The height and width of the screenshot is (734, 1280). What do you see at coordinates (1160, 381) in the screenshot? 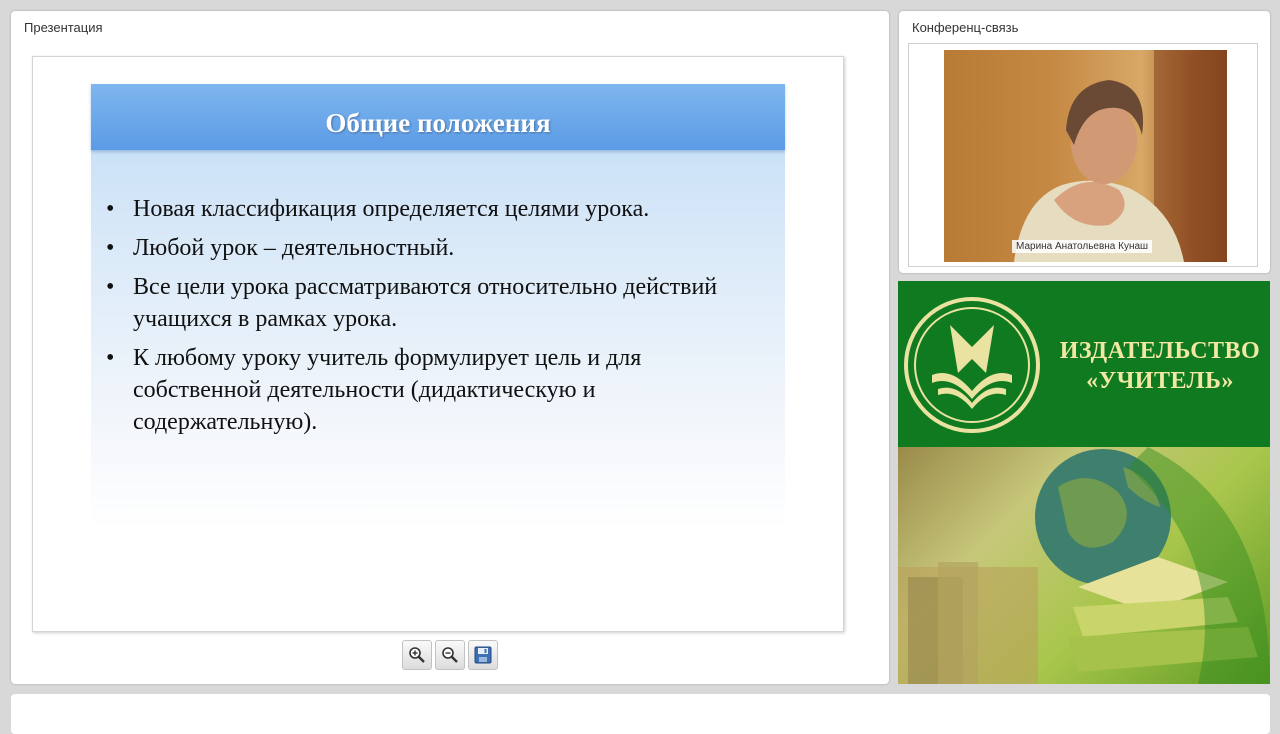
I see `publisher-name-line2: «УЧИТЕЛЬ»` at bounding box center [1160, 381].